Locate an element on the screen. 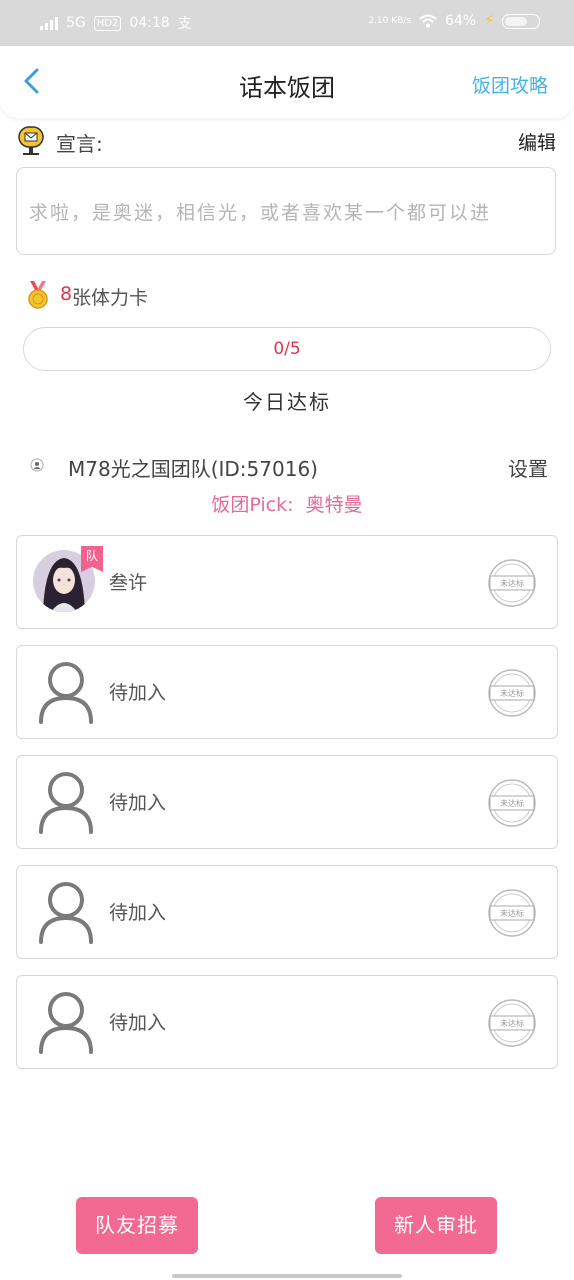 The height and width of the screenshot is (1280, 574). daily-progress-bar: 0/5 is located at coordinates (287, 349).